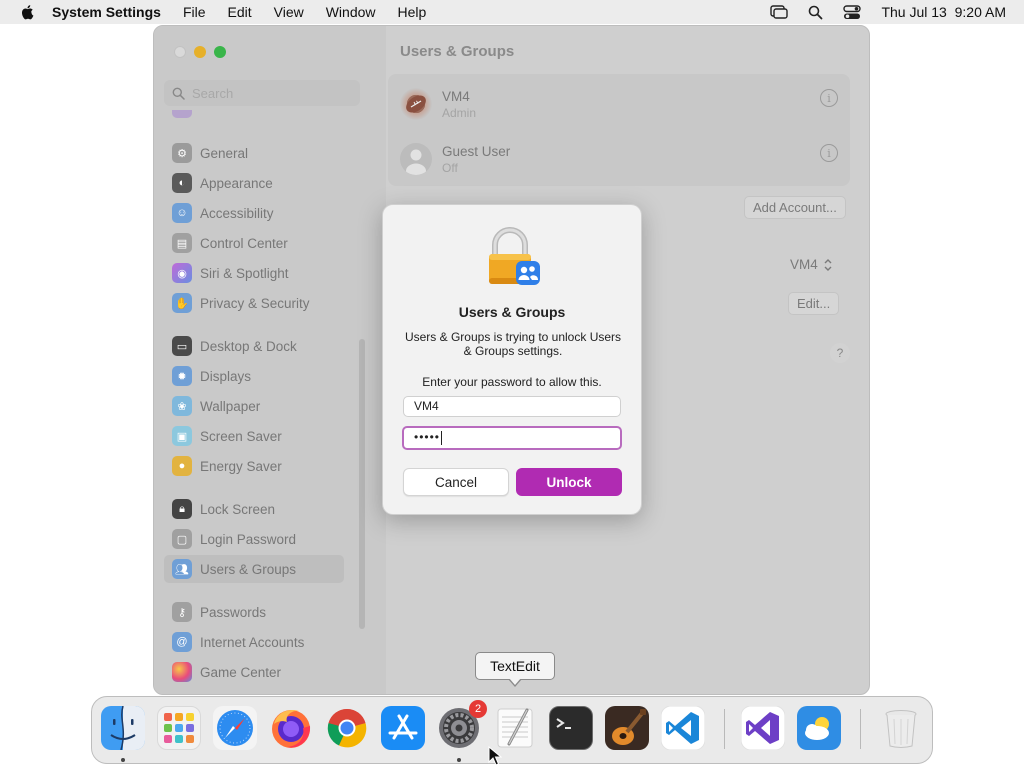 The height and width of the screenshot is (768, 1024). I want to click on screen-mirroring-icon, so click(779, 12).